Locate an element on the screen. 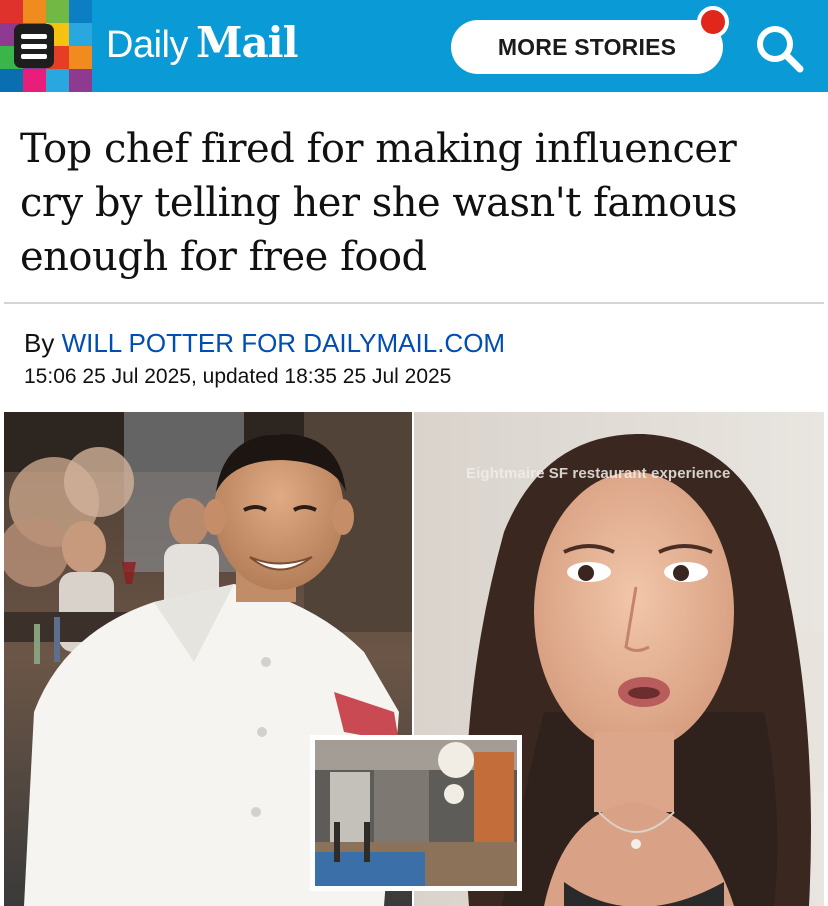 This screenshot has height=906, width=828. logo-daily-text: Daily is located at coordinates (147, 45).